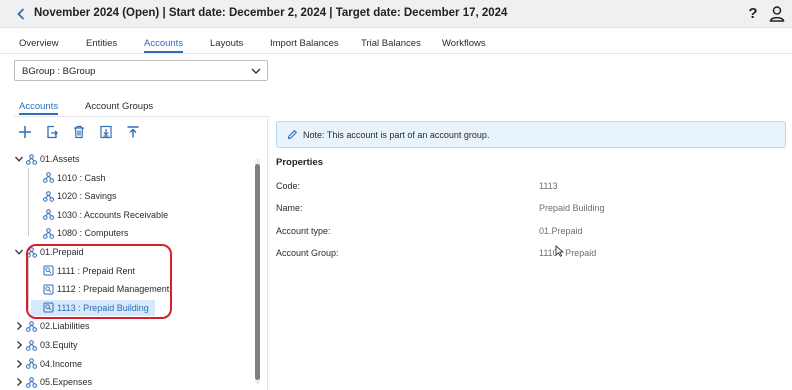  What do you see at coordinates (164, 45) in the screenshot?
I see `tab-accounts: Accounts` at bounding box center [164, 45].